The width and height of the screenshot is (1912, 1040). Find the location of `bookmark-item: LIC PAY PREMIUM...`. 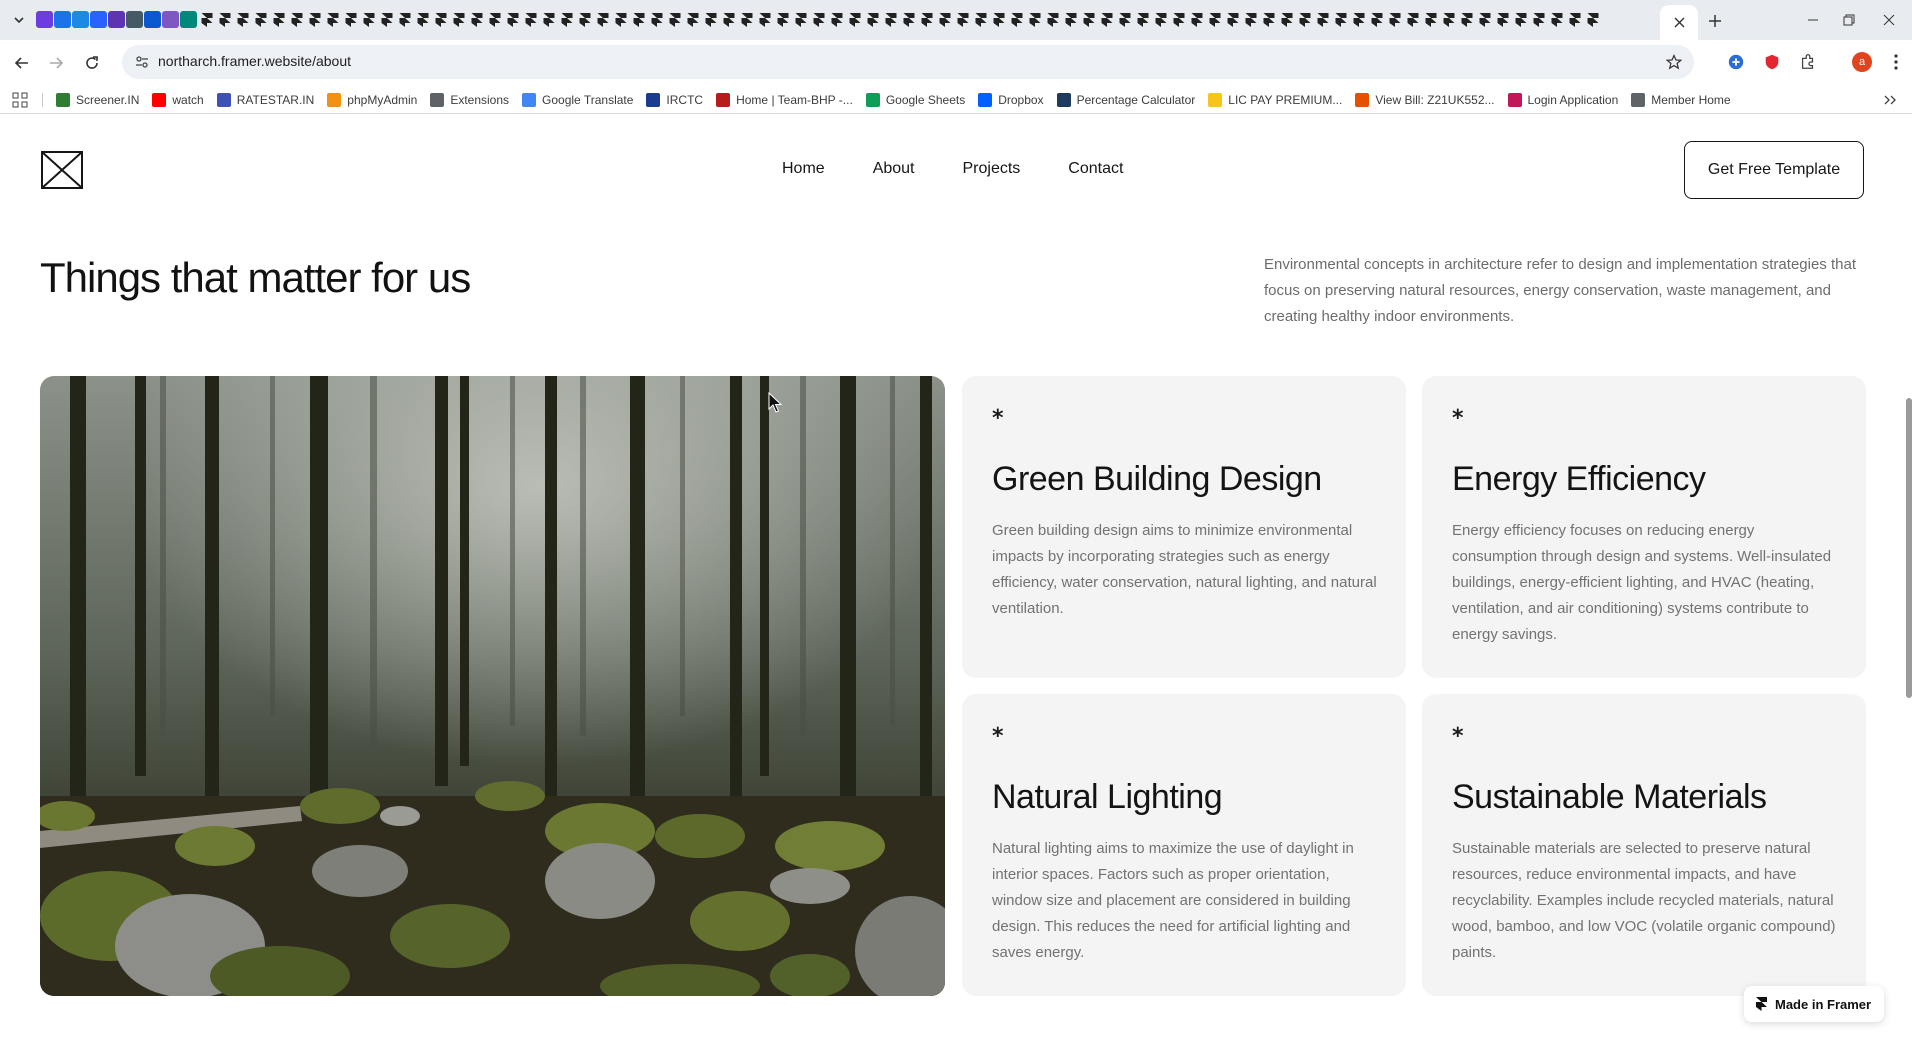

bookmark-item: LIC PAY PREMIUM... is located at coordinates (1275, 100).